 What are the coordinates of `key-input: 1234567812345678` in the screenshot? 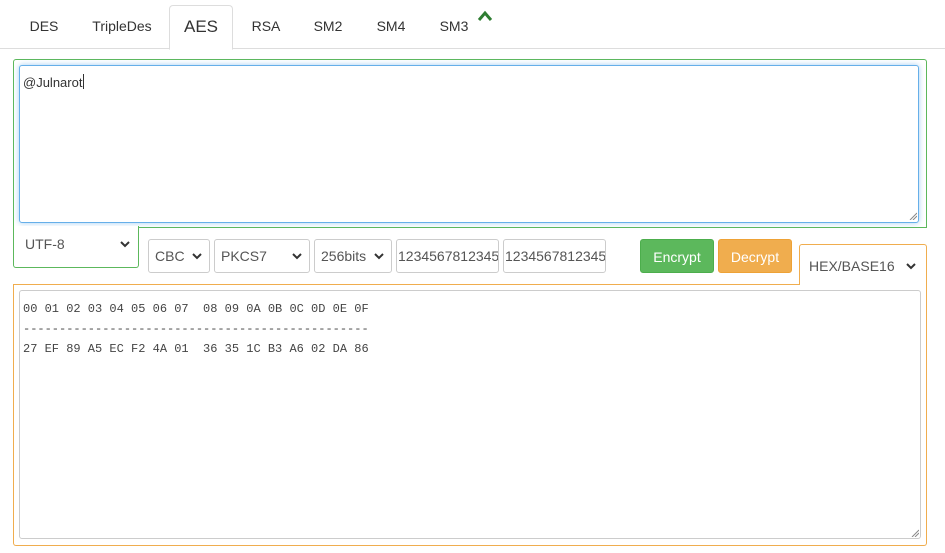 It's located at (447, 256).